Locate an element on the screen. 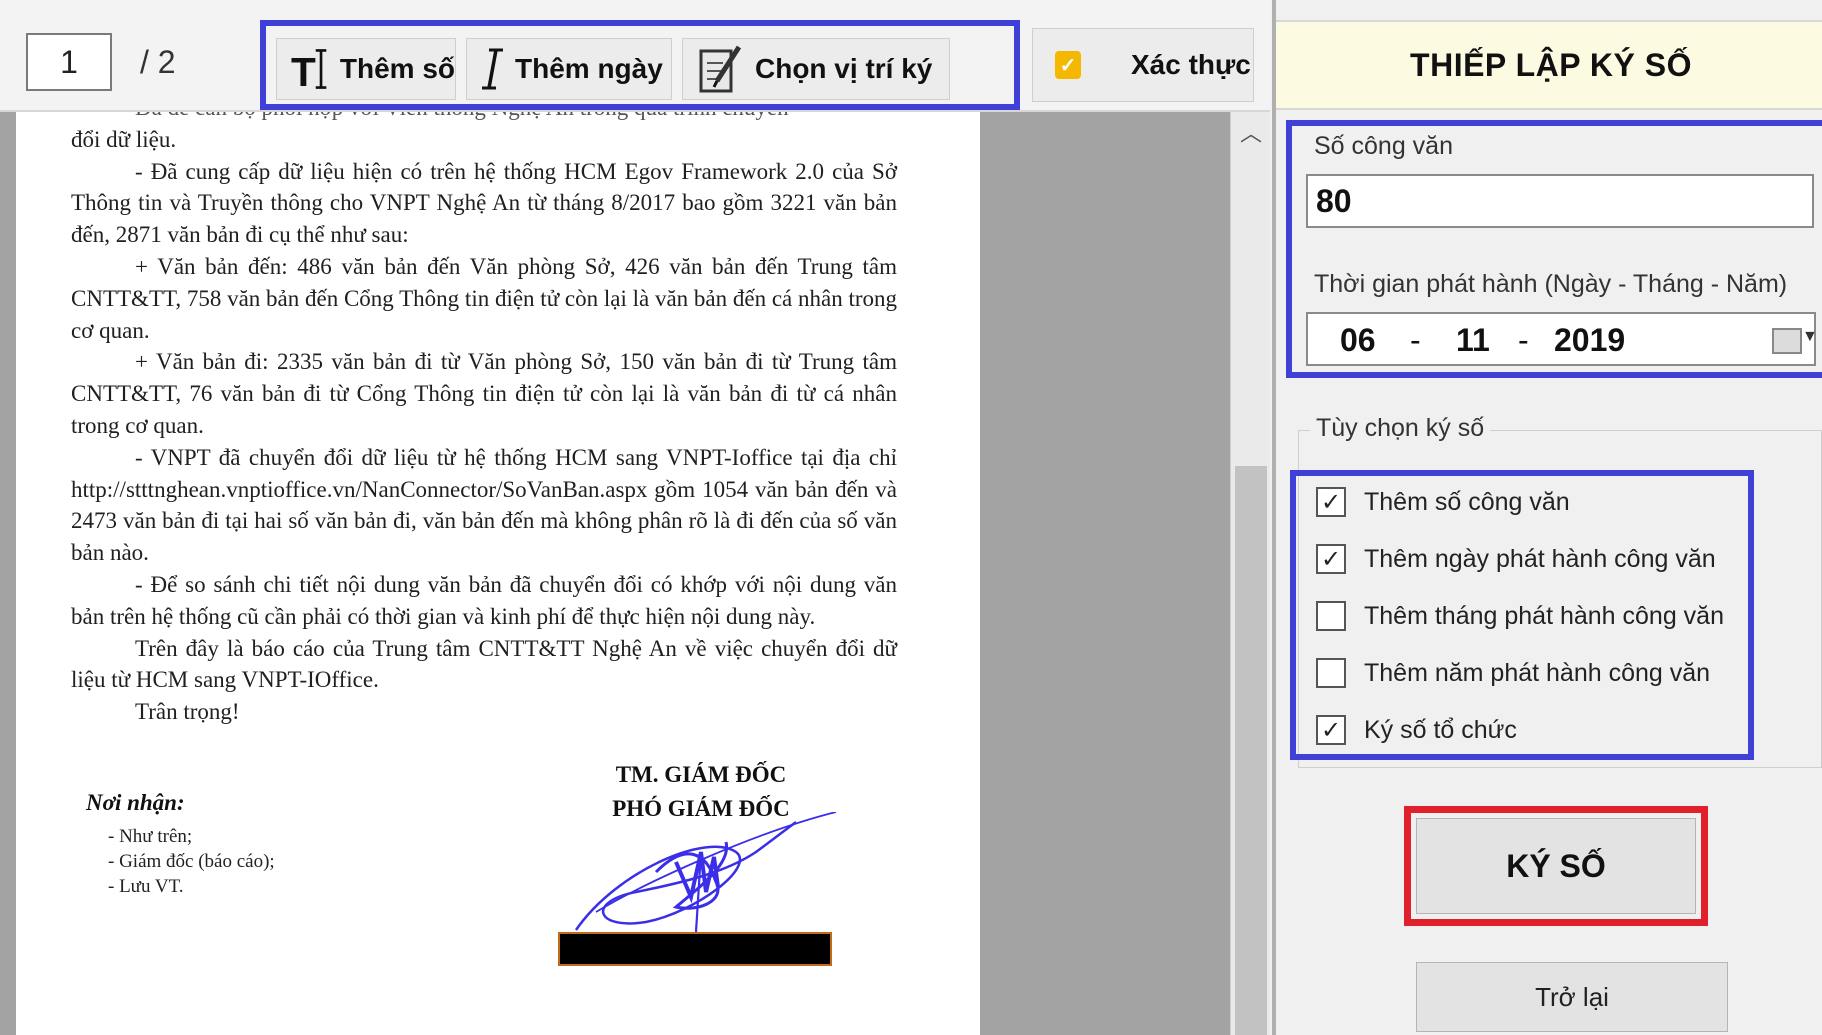  option-organization-sign: ✓ Ký số tổ chức is located at coordinates (1416, 730).